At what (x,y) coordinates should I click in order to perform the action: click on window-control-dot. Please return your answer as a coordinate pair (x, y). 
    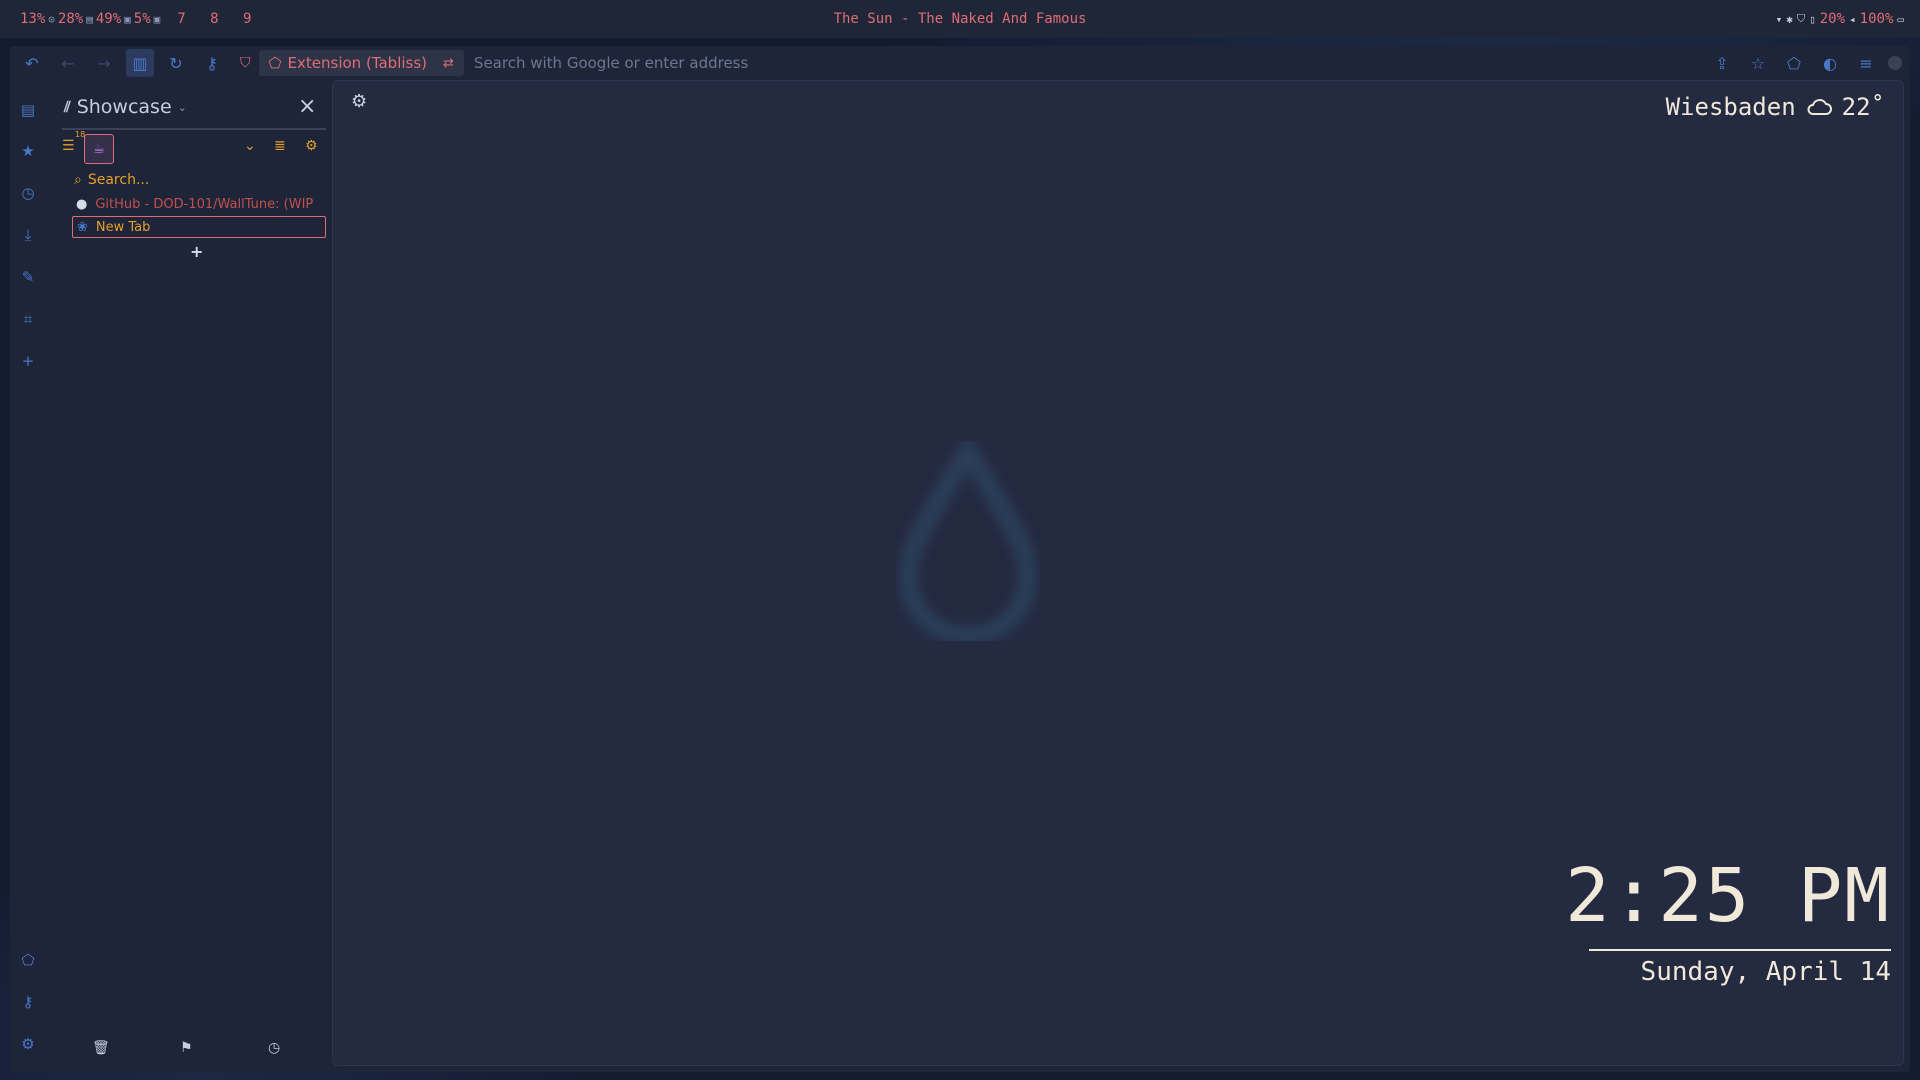
    Looking at the image, I should click on (1895, 63).